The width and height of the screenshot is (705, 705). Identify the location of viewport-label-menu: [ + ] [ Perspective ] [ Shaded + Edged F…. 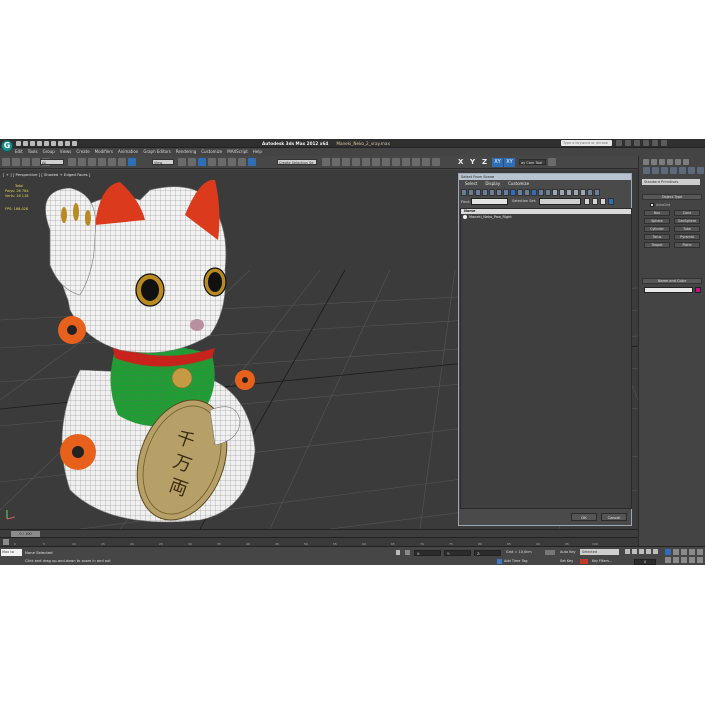
(46, 174).